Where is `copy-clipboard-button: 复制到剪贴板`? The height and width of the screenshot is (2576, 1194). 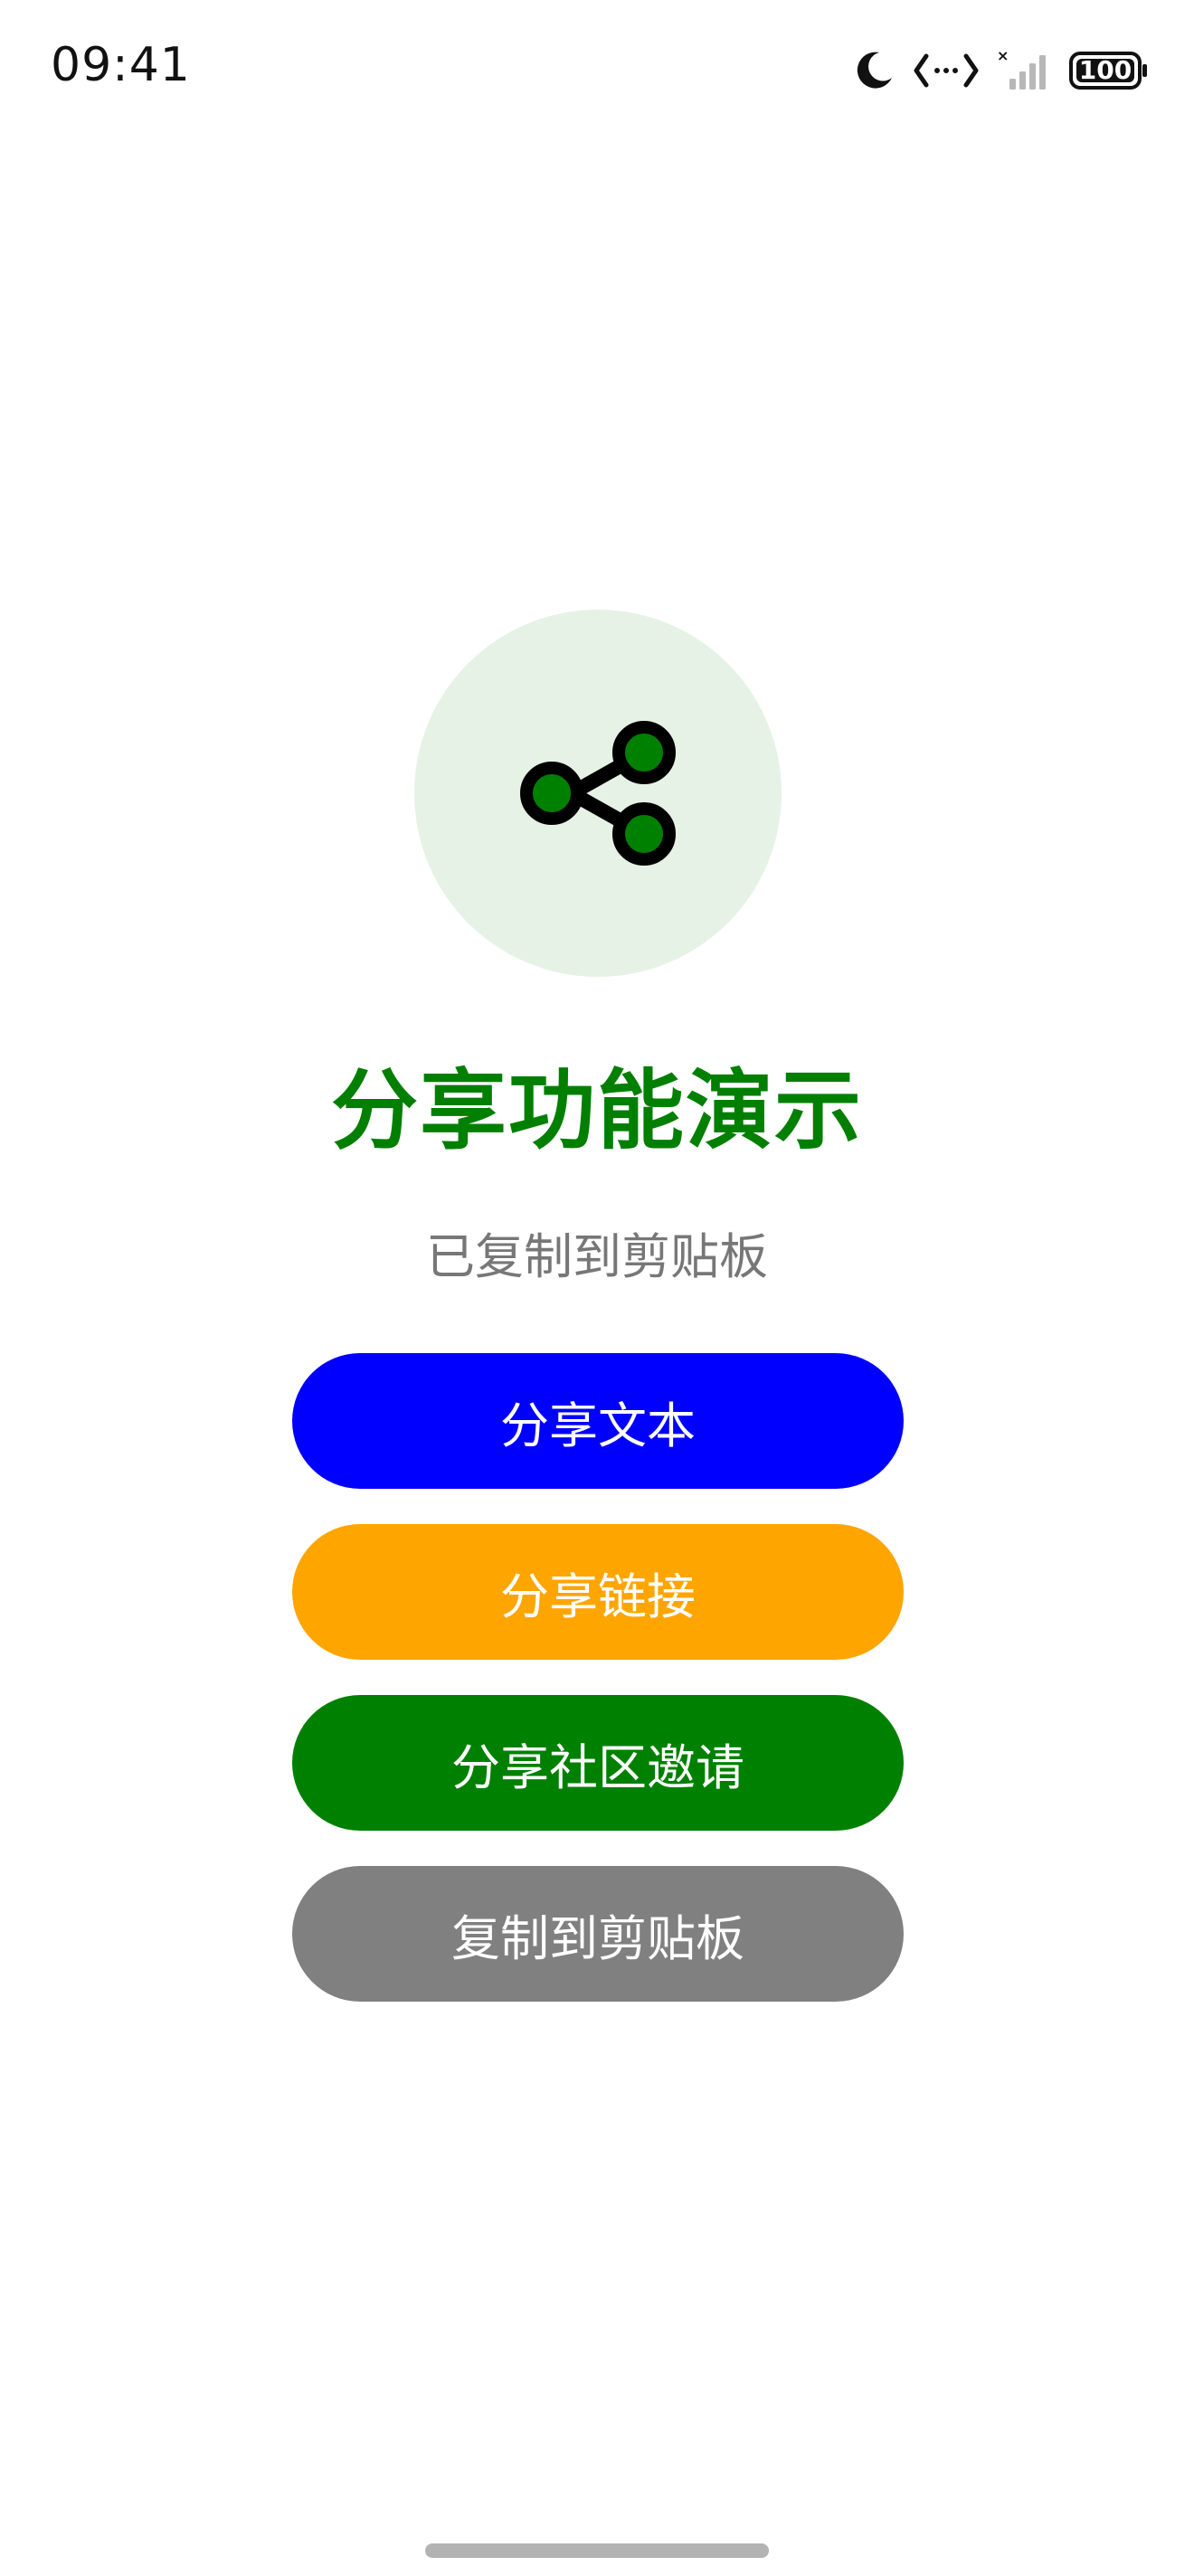
copy-clipboard-button: 复制到剪贴板 is located at coordinates (598, 1934).